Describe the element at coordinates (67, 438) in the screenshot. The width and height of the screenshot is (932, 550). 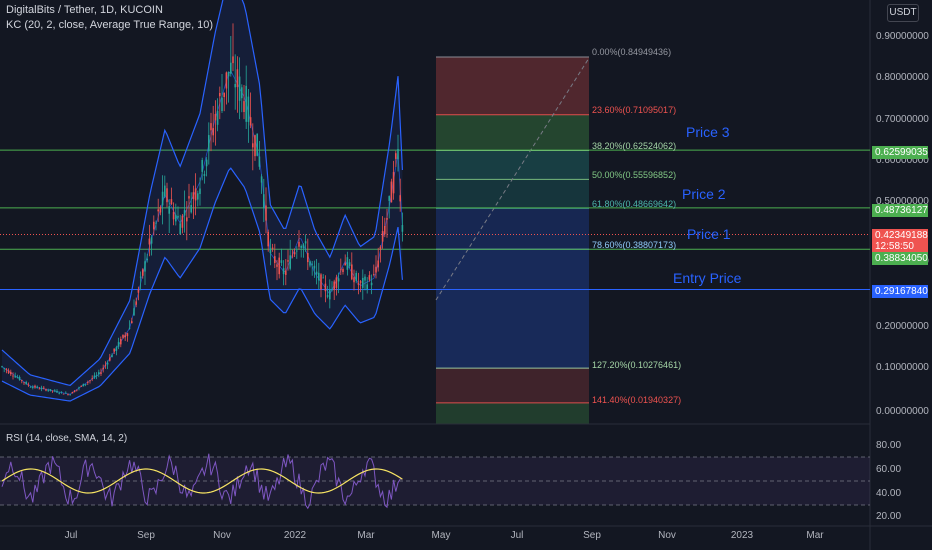
I see `rsi-label: RSI (14, close, SMA, 14, 2)` at that location.